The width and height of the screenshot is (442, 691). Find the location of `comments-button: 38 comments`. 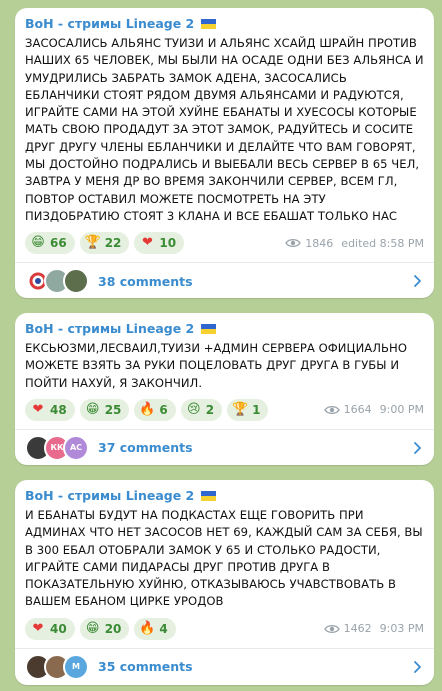

comments-button: 38 comments is located at coordinates (224, 281).